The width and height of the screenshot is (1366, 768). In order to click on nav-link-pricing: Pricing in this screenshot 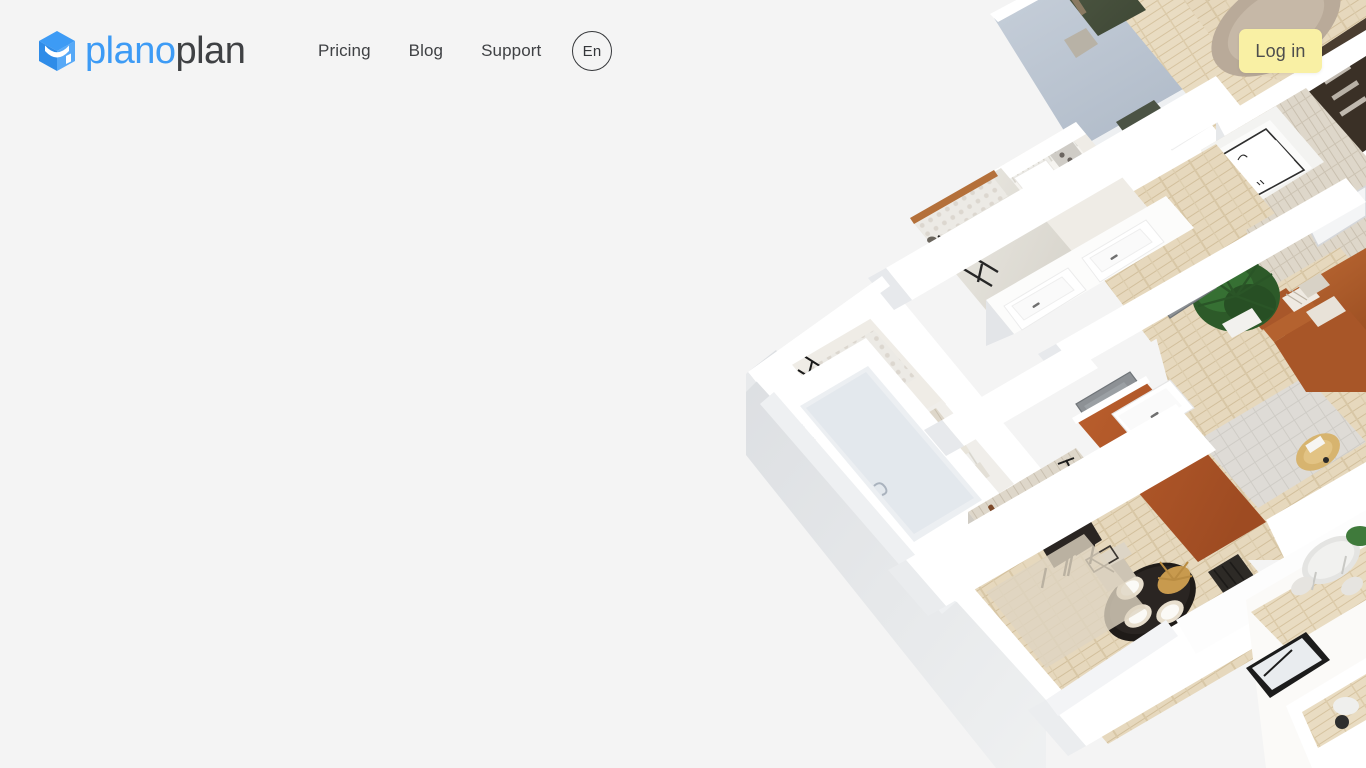, I will do `click(344, 51)`.